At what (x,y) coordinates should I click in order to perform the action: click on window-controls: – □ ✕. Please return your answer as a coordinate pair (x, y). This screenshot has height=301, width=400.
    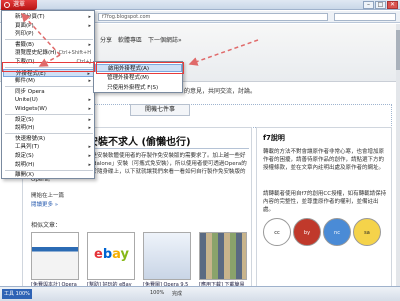
    Looking at the image, I should click on (380, 5).